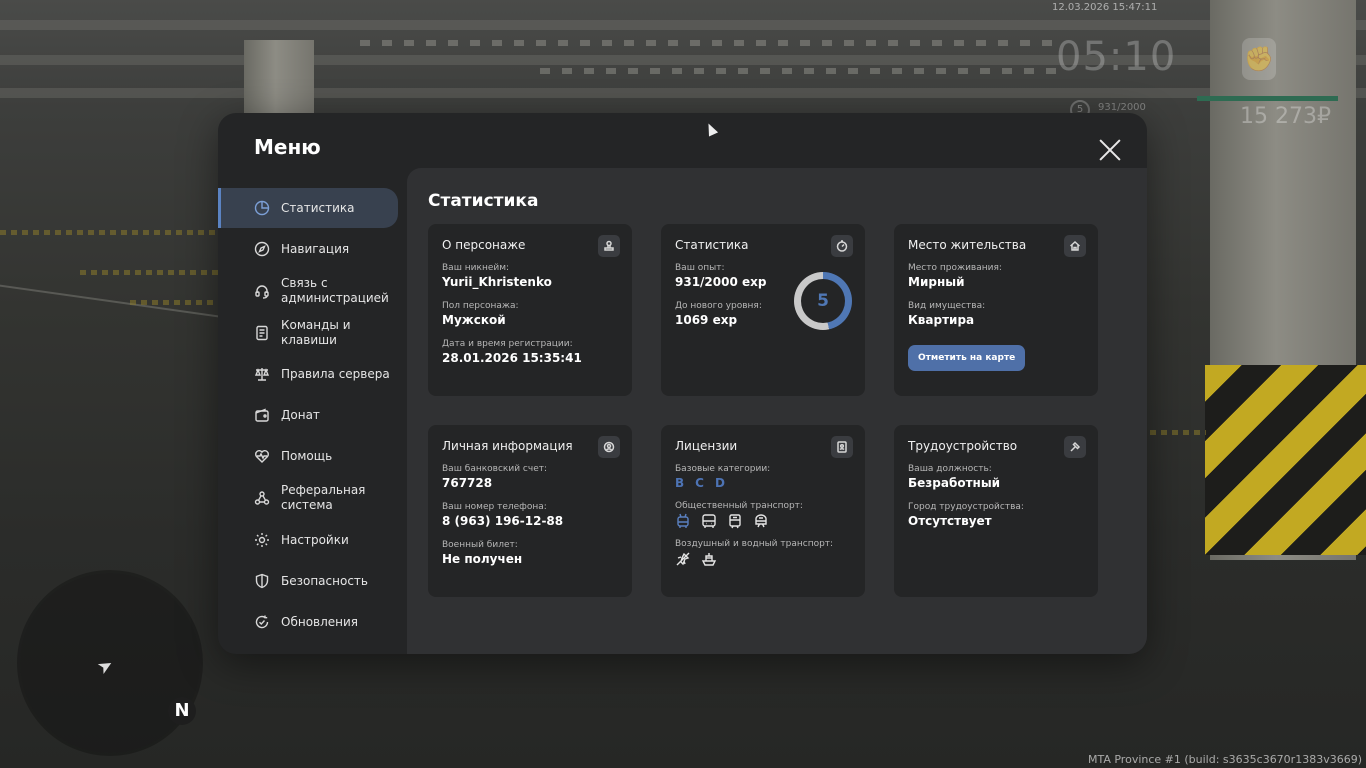 Image resolution: width=1366 pixels, height=768 pixels. Describe the element at coordinates (323, 497) in the screenshot. I see `sidebar-item-label: Реферальная система` at that location.